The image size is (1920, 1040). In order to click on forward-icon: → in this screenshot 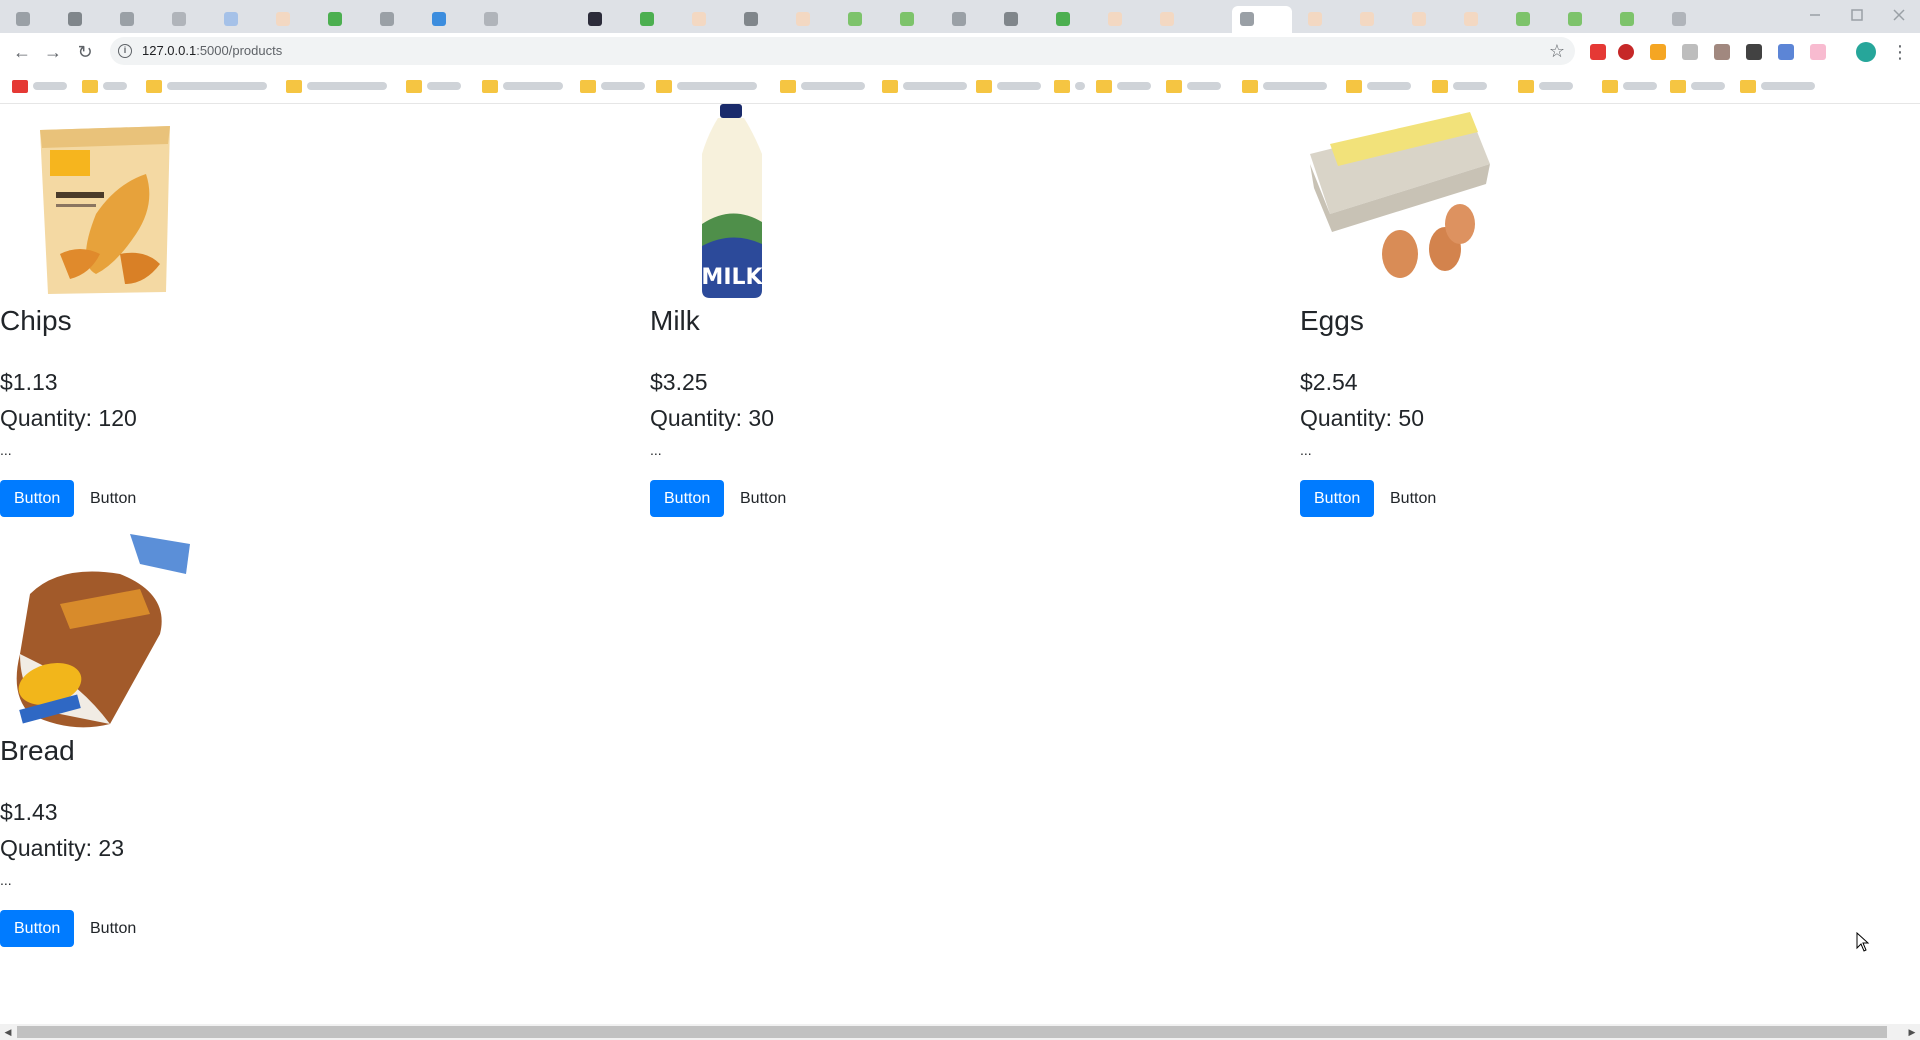, I will do `click(53, 52)`.